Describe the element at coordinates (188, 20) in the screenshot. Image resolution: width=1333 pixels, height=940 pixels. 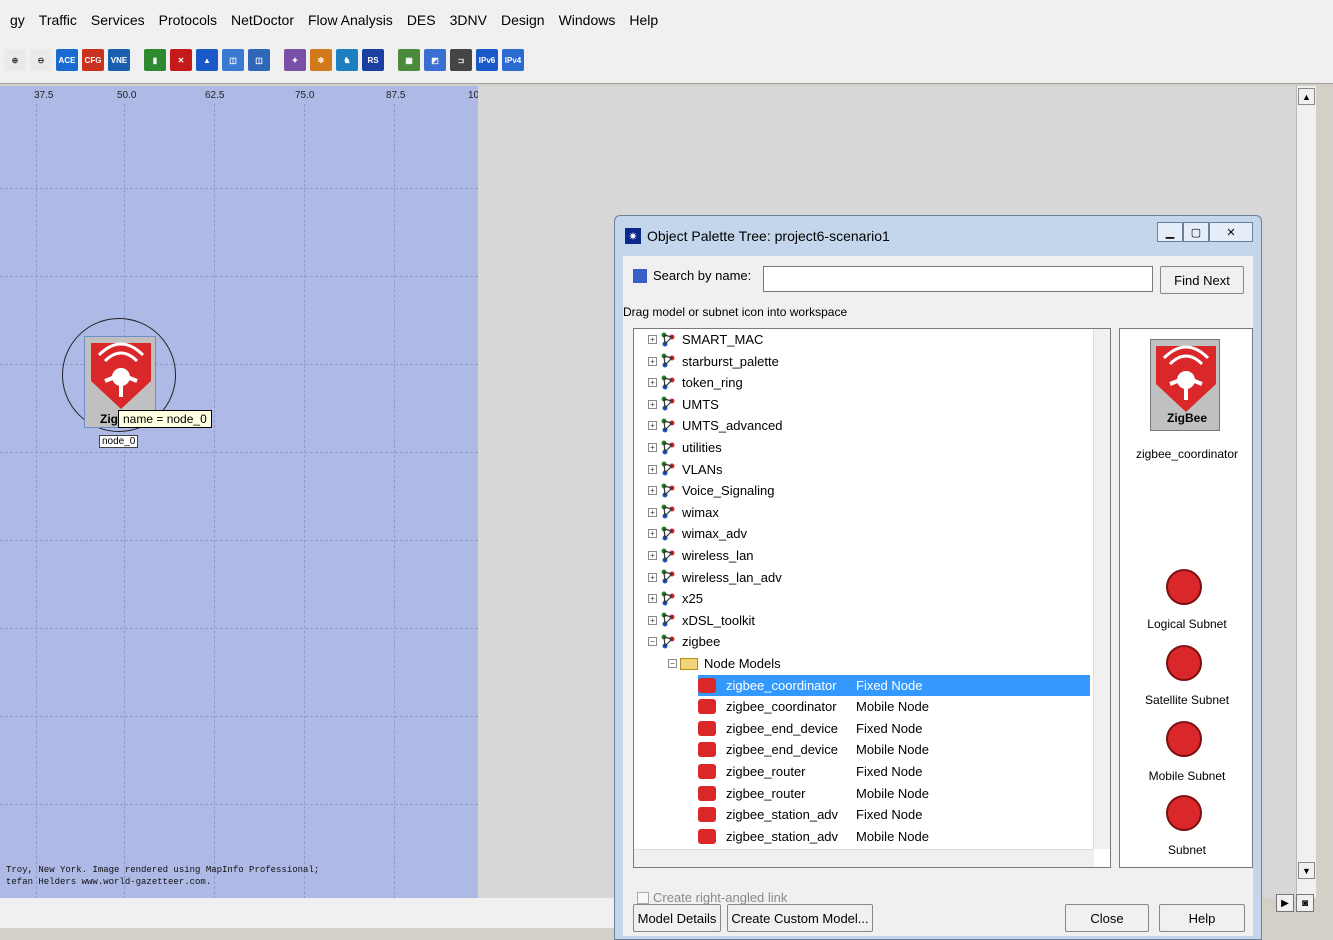
I see `menu-item-protocols: Protocols` at that location.